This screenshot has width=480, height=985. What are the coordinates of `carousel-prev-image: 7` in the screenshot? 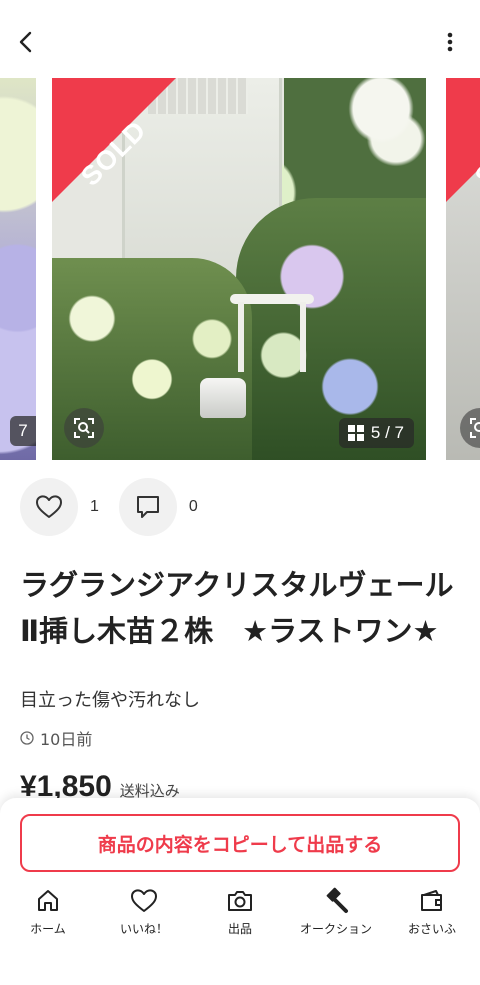 It's located at (18, 269).